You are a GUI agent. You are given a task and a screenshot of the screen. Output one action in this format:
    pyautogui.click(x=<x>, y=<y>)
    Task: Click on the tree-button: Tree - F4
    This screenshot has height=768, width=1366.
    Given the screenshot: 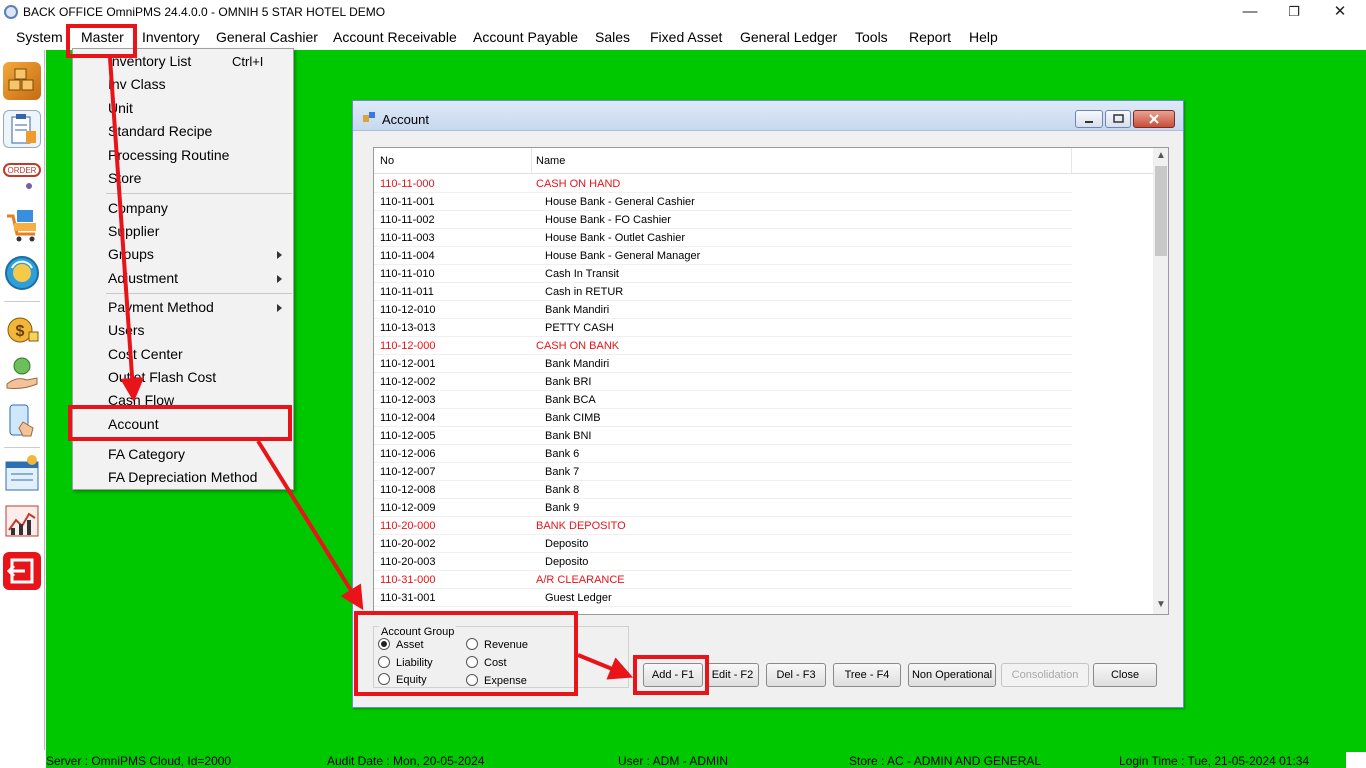 What is the action you would take?
    pyautogui.click(x=867, y=675)
    